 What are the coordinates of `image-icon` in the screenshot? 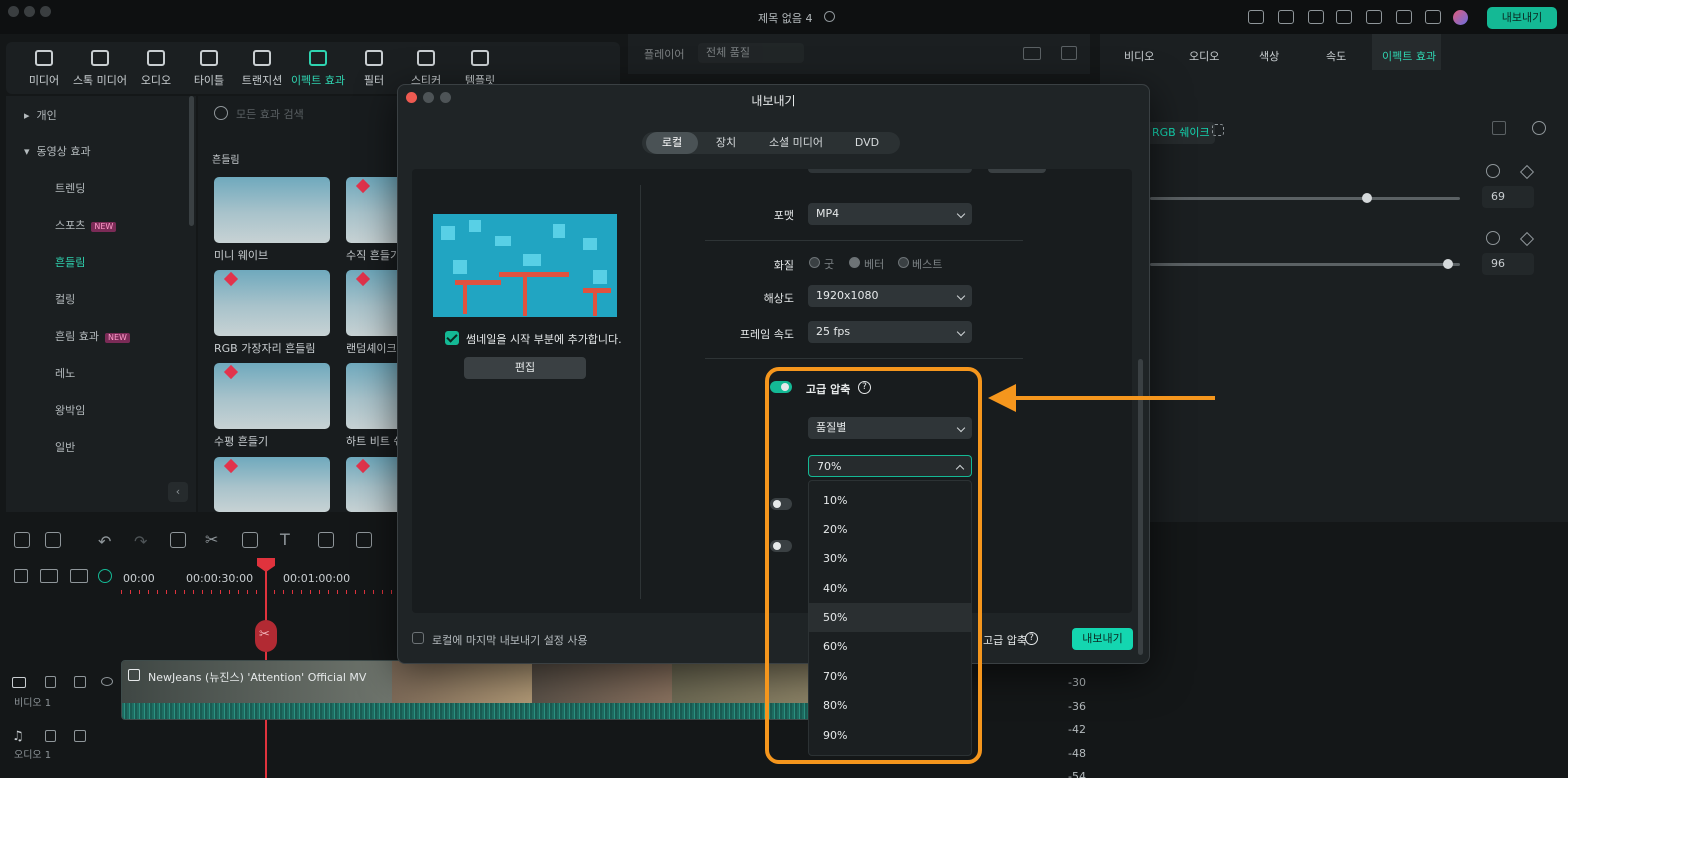 It's located at (1069, 53).